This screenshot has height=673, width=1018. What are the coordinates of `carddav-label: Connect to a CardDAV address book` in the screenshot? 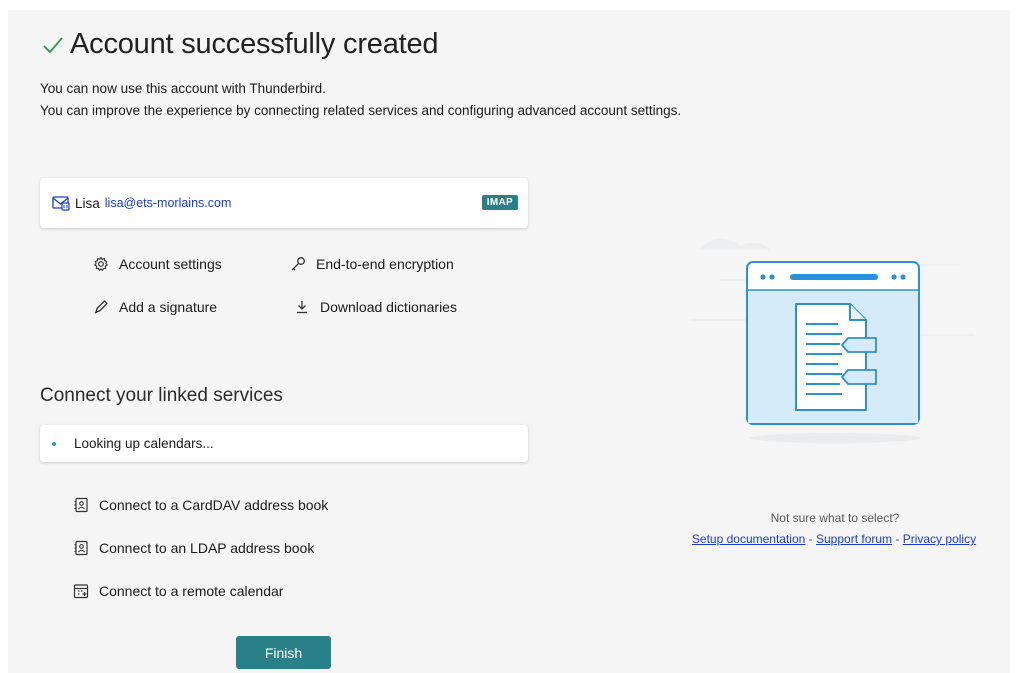 It's located at (214, 505).